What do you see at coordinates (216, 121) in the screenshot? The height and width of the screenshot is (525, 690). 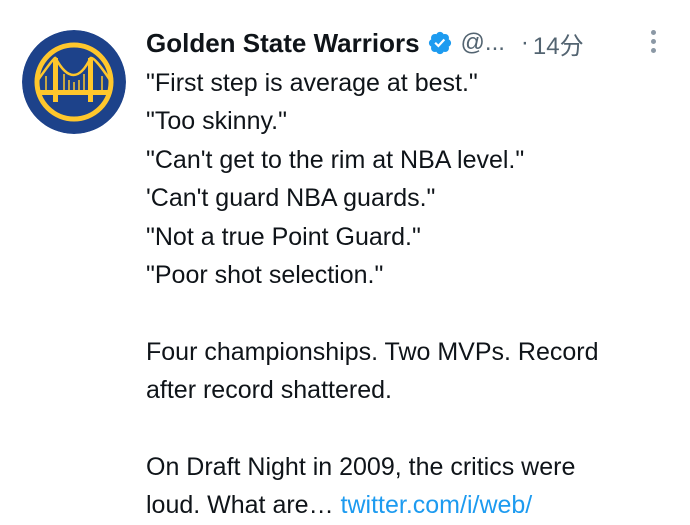 I see `quote-line: "Too skinny."` at bounding box center [216, 121].